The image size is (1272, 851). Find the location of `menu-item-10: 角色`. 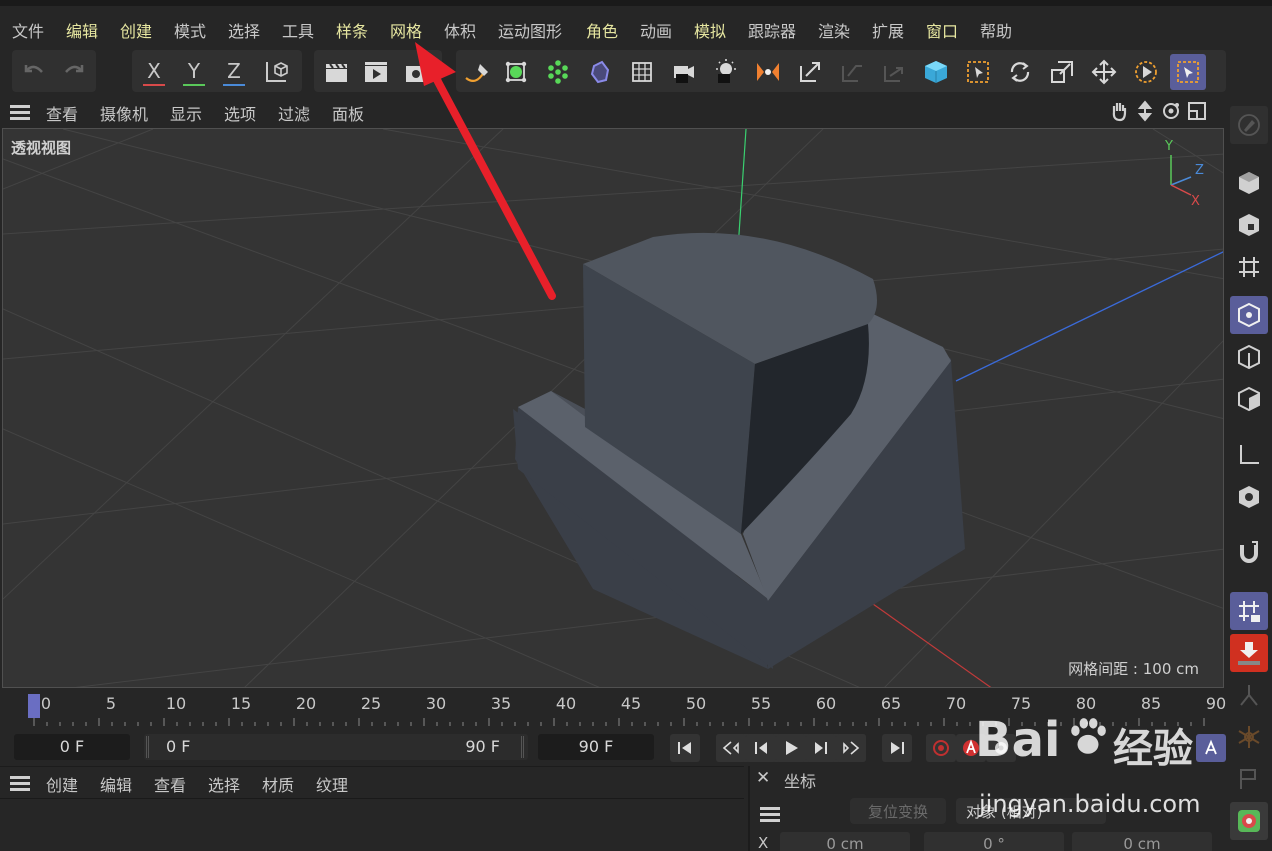

menu-item-10: 角色 is located at coordinates (602, 30).